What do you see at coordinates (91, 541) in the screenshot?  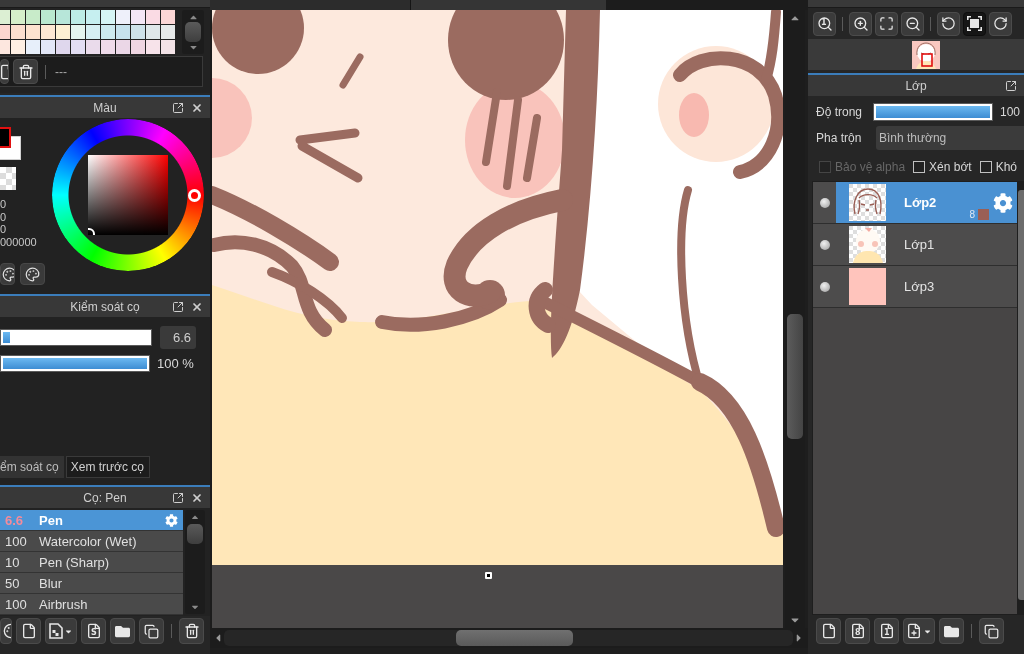 I see `brush-item: 100 Watercolor (Wet)` at bounding box center [91, 541].